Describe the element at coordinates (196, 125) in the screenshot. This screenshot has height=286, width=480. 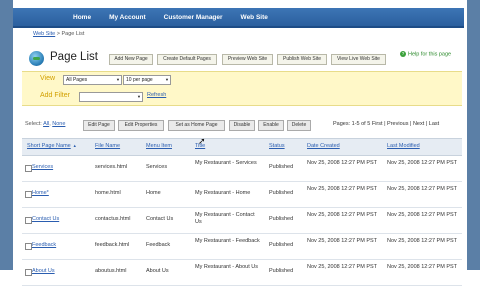
I see `set-home-page-button: Set as Home Page` at that location.